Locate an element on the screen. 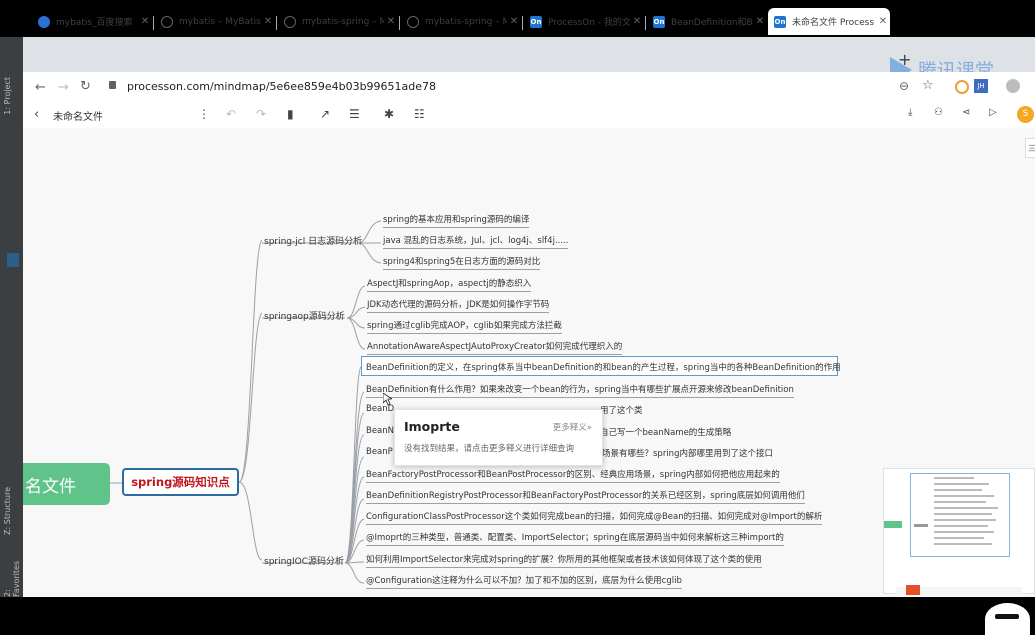  topic-node-fragment: 自己写一个beanName的生成策略 is located at coordinates (665, 432).